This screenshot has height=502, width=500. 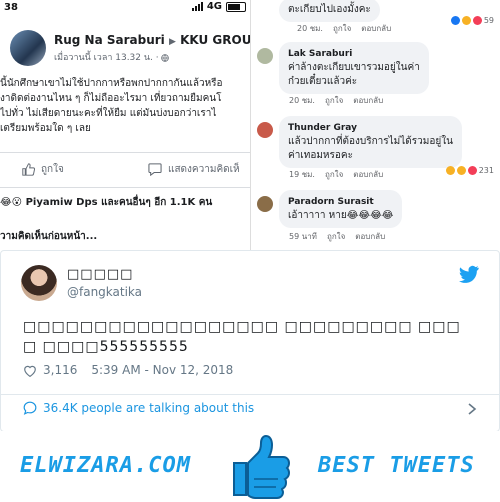 What do you see at coordinates (165, 57) in the screenshot?
I see `globe-icon` at bounding box center [165, 57].